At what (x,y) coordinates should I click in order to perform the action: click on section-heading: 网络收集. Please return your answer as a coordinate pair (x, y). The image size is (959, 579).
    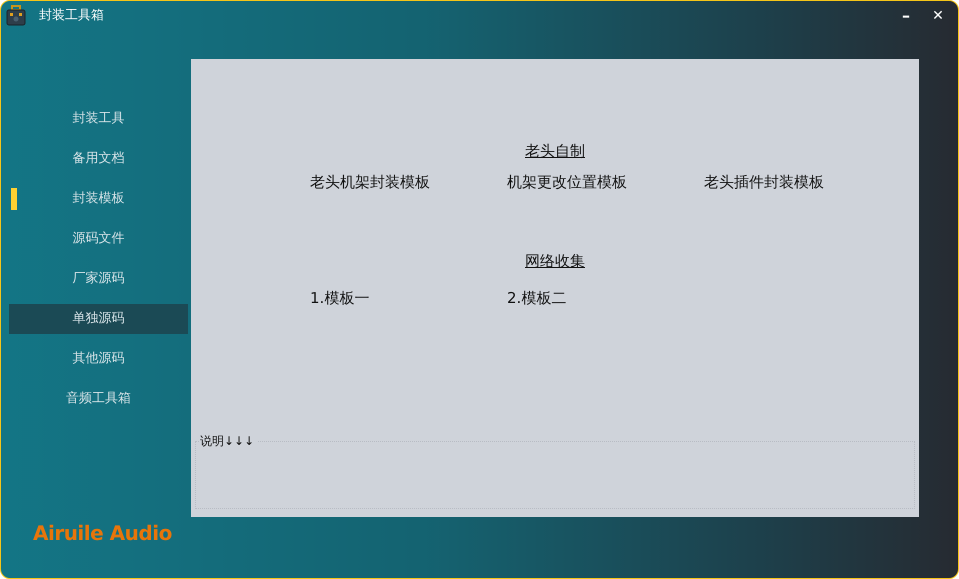
    Looking at the image, I should click on (555, 261).